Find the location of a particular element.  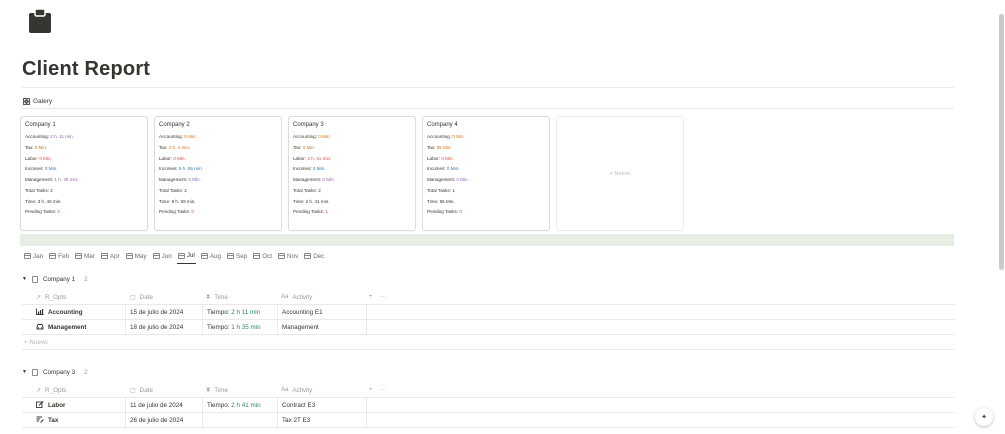

cell-date: 15 de julio de 2024 is located at coordinates (163, 312).